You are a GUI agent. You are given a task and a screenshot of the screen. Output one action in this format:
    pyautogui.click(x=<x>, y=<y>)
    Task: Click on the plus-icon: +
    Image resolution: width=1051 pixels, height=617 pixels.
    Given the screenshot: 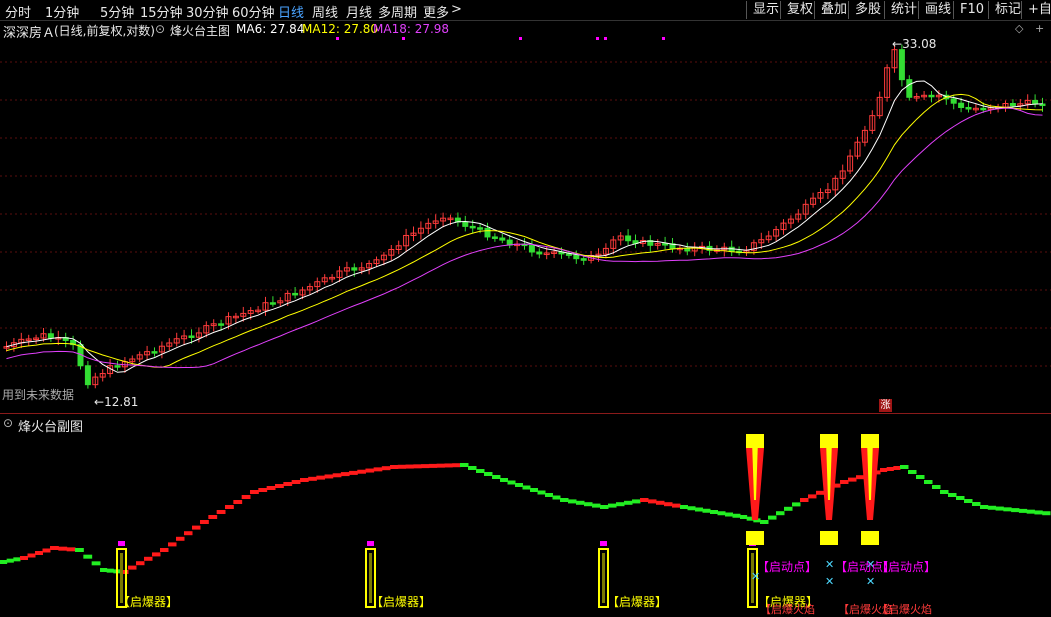 What is the action you would take?
    pyautogui.click(x=1039, y=28)
    